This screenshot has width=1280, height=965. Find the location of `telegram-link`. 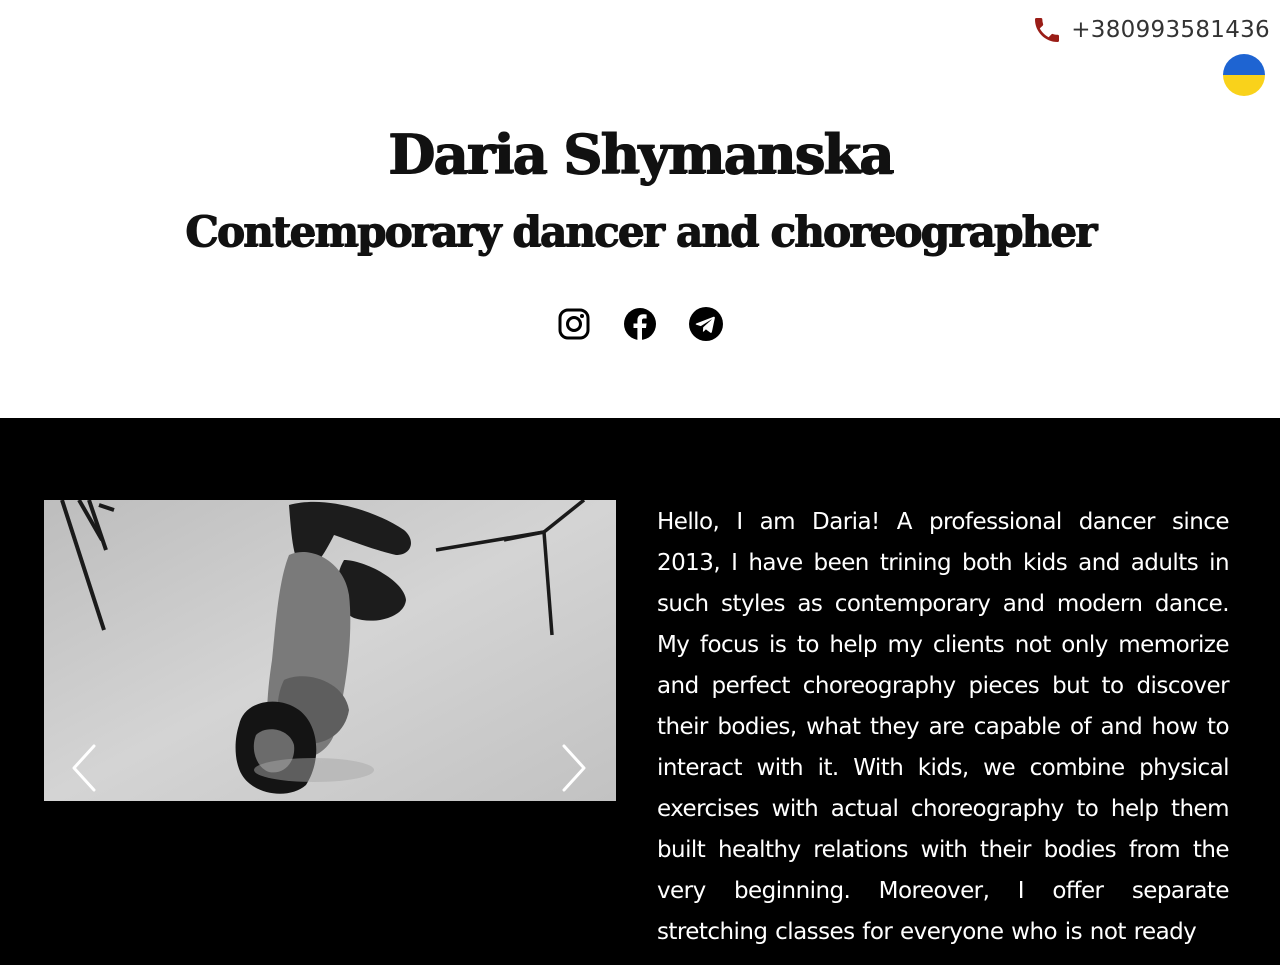

telegram-link is located at coordinates (706, 324).